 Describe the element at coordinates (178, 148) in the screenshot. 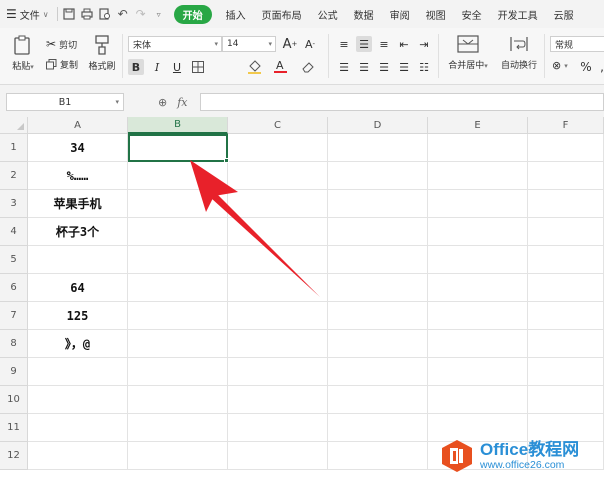

I see `cell-b1` at that location.